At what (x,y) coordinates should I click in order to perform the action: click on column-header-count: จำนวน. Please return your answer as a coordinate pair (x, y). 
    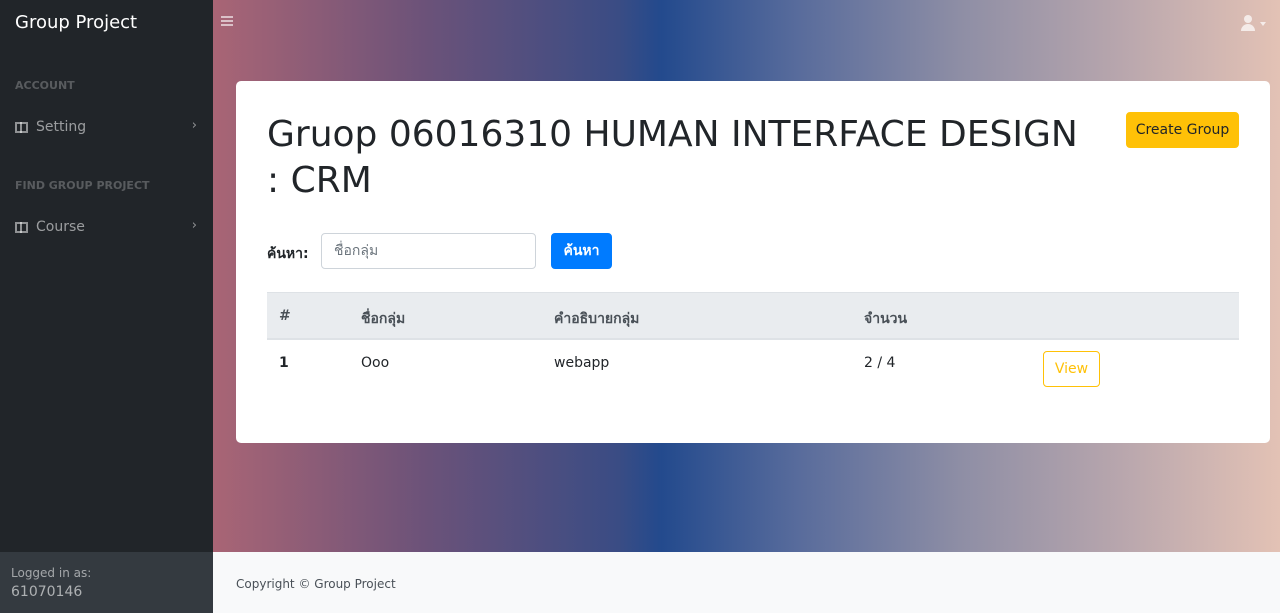
    Looking at the image, I should click on (886, 319).